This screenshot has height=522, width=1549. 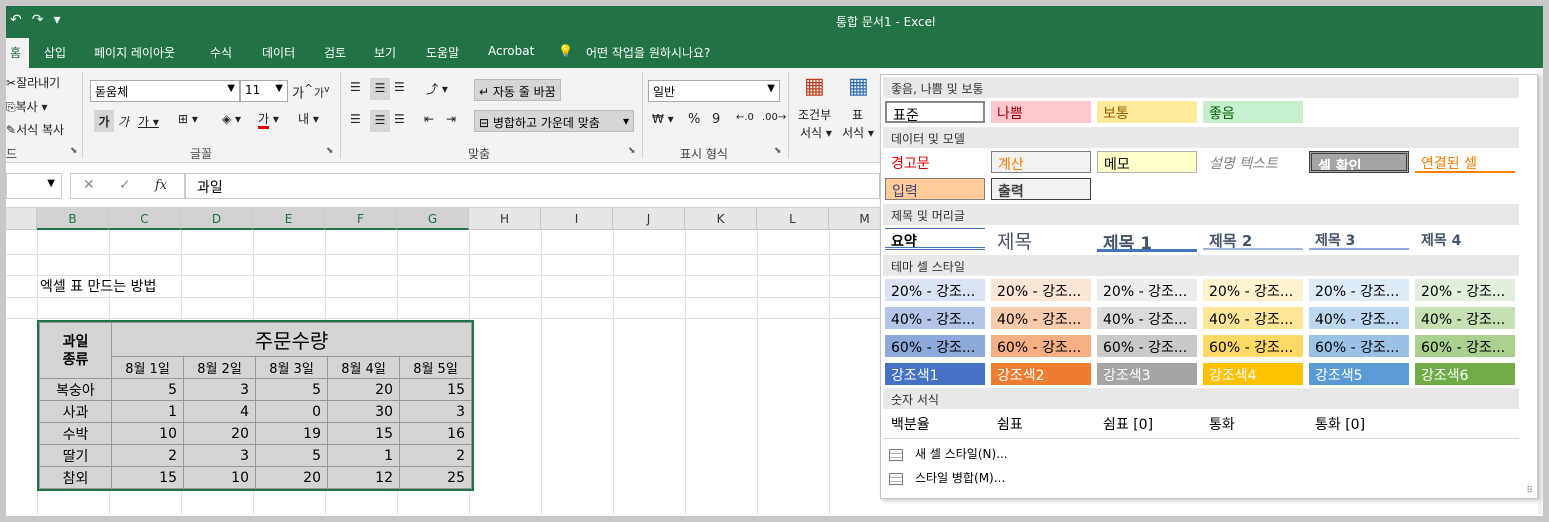 I want to click on currency-icon: ₩ ▾, so click(x=663, y=119).